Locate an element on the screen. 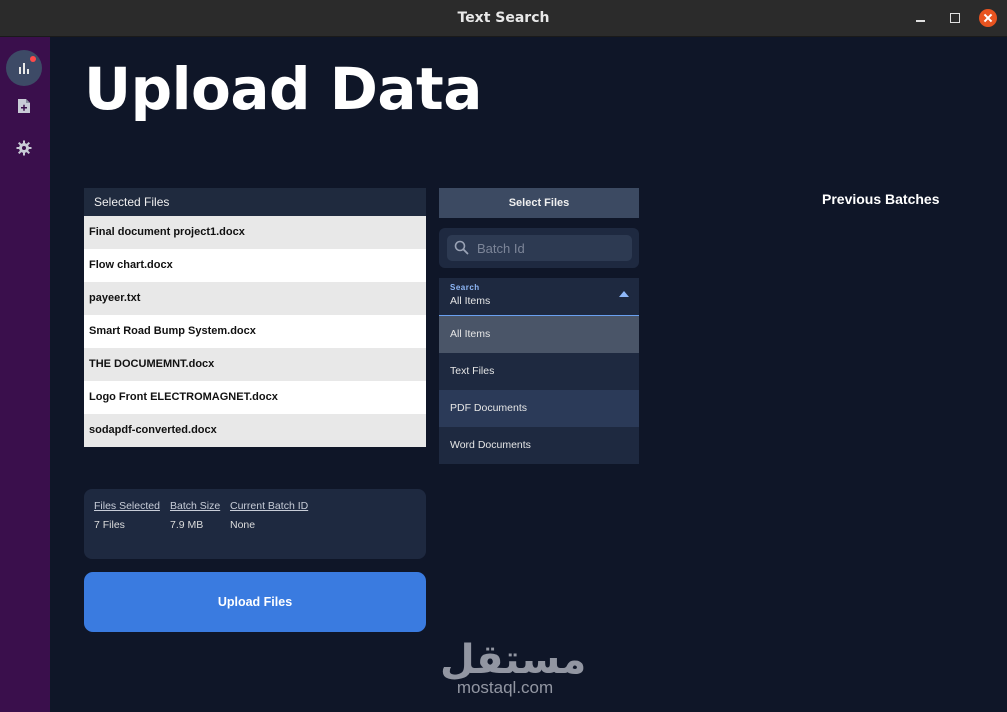 Image resolution: width=1007 pixels, height=712 pixels. gear-icon is located at coordinates (24, 148).